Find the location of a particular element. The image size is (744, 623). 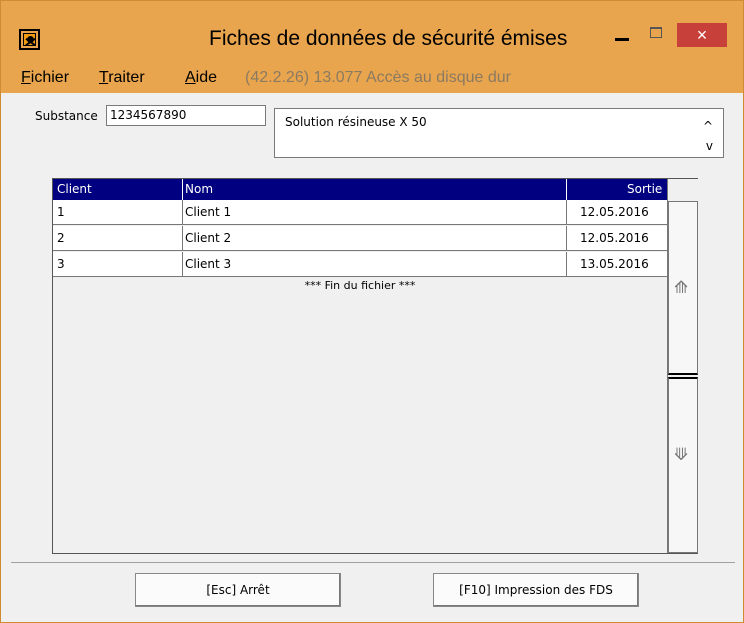

cell-sortie: 13.05.2016 is located at coordinates (614, 264).